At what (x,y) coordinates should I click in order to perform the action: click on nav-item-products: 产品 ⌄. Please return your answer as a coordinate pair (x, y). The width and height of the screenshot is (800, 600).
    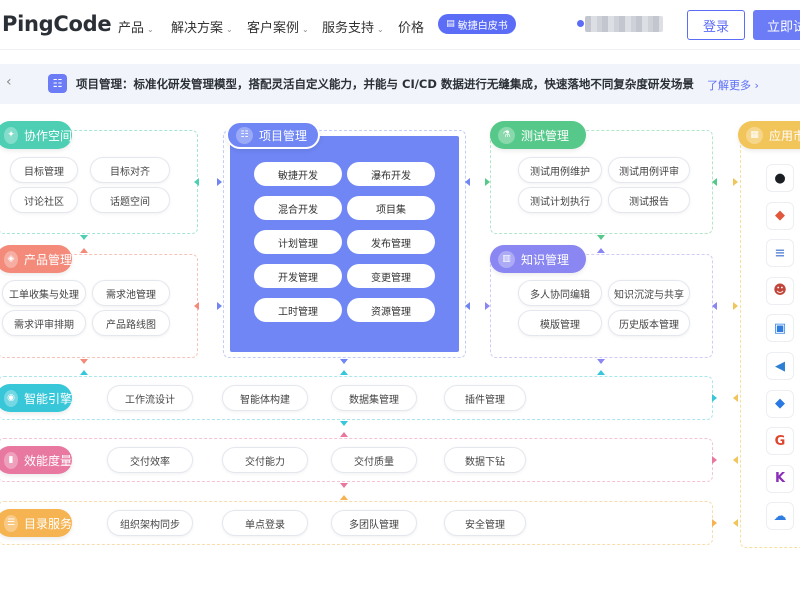
    Looking at the image, I should click on (136, 26).